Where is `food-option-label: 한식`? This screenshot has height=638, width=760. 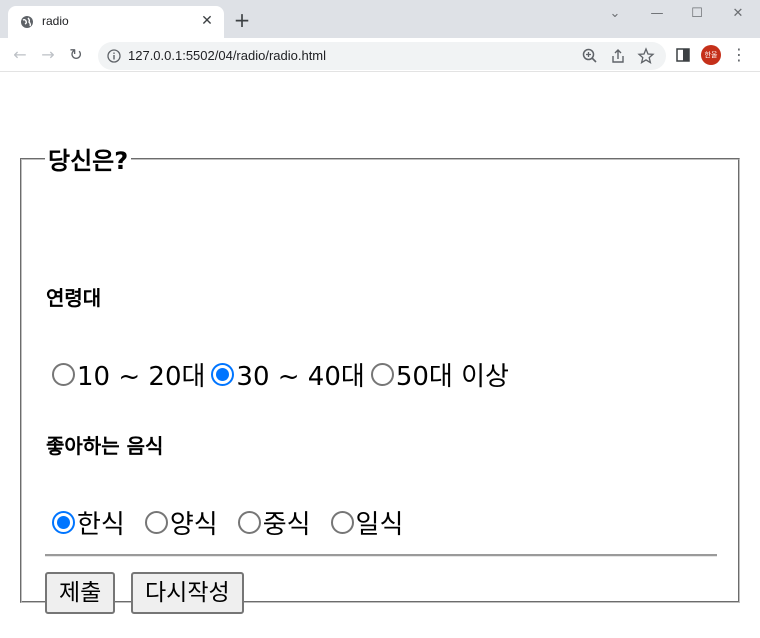
food-option-label: 한식 is located at coordinates (101, 525).